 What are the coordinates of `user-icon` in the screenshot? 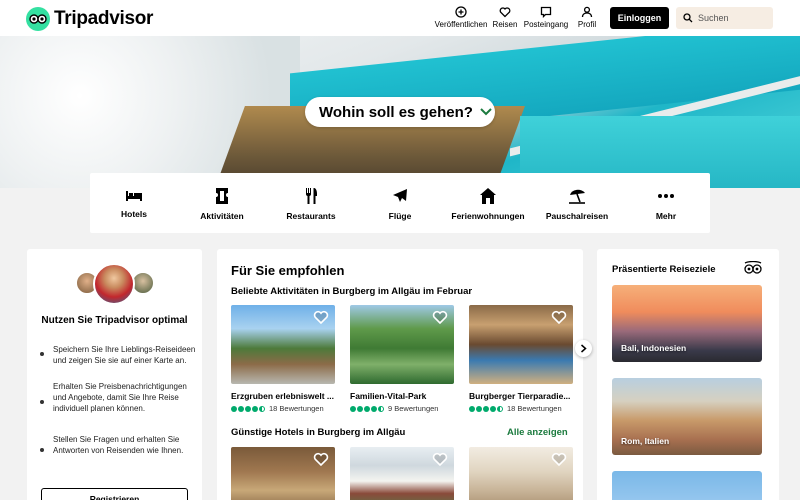 It's located at (587, 12).